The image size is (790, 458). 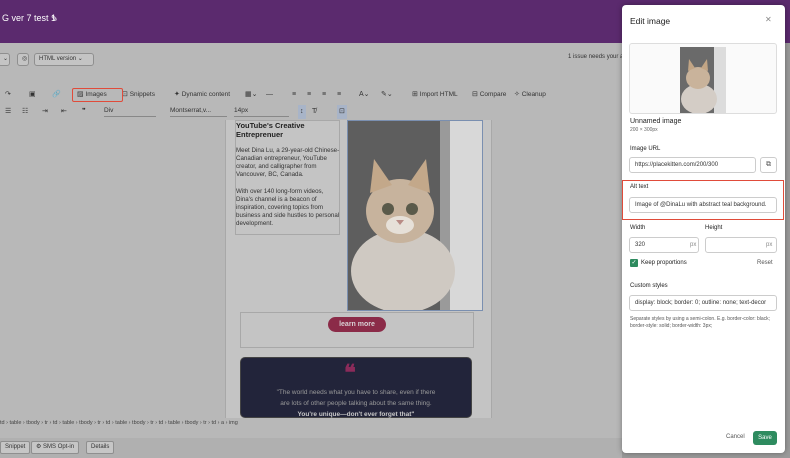 I want to click on reset-button: Reset, so click(x=765, y=263).